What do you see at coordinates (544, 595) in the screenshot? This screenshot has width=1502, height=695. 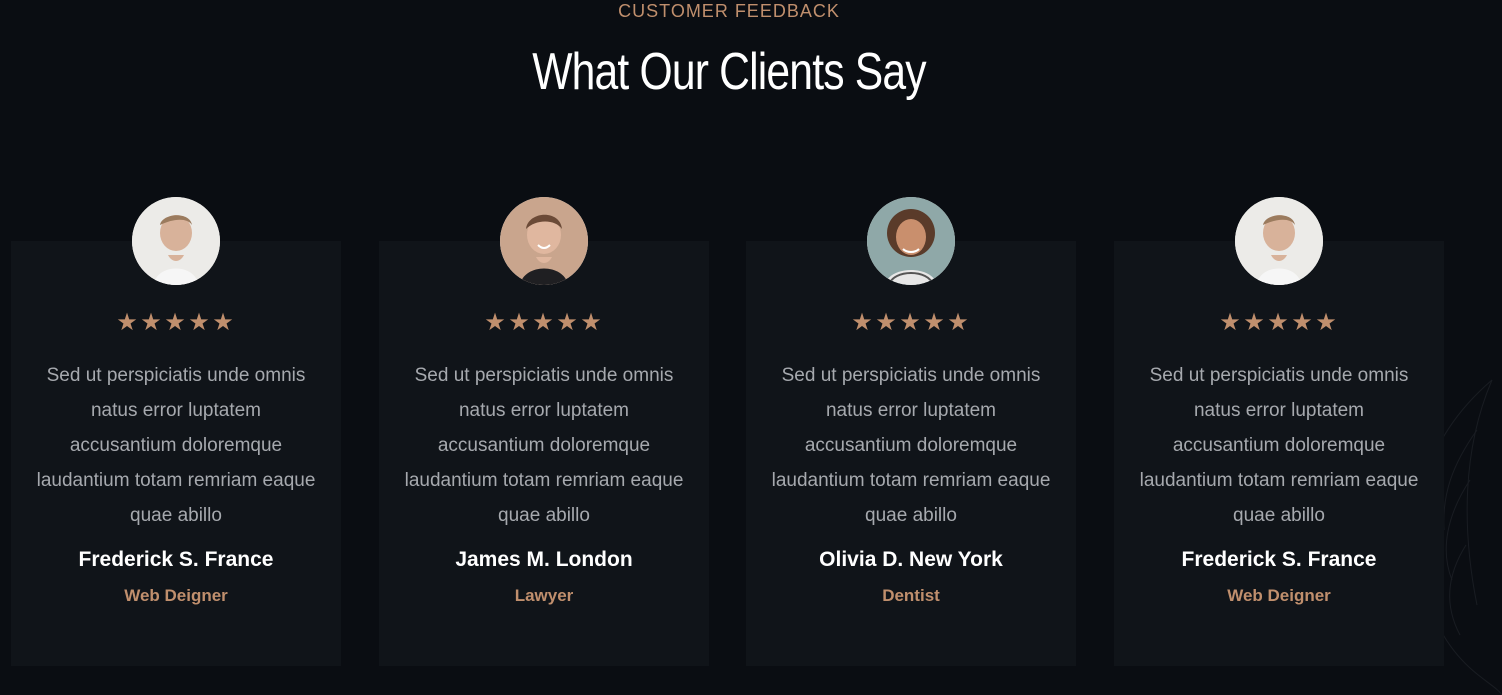 I see `client-role: Lawyer` at bounding box center [544, 595].